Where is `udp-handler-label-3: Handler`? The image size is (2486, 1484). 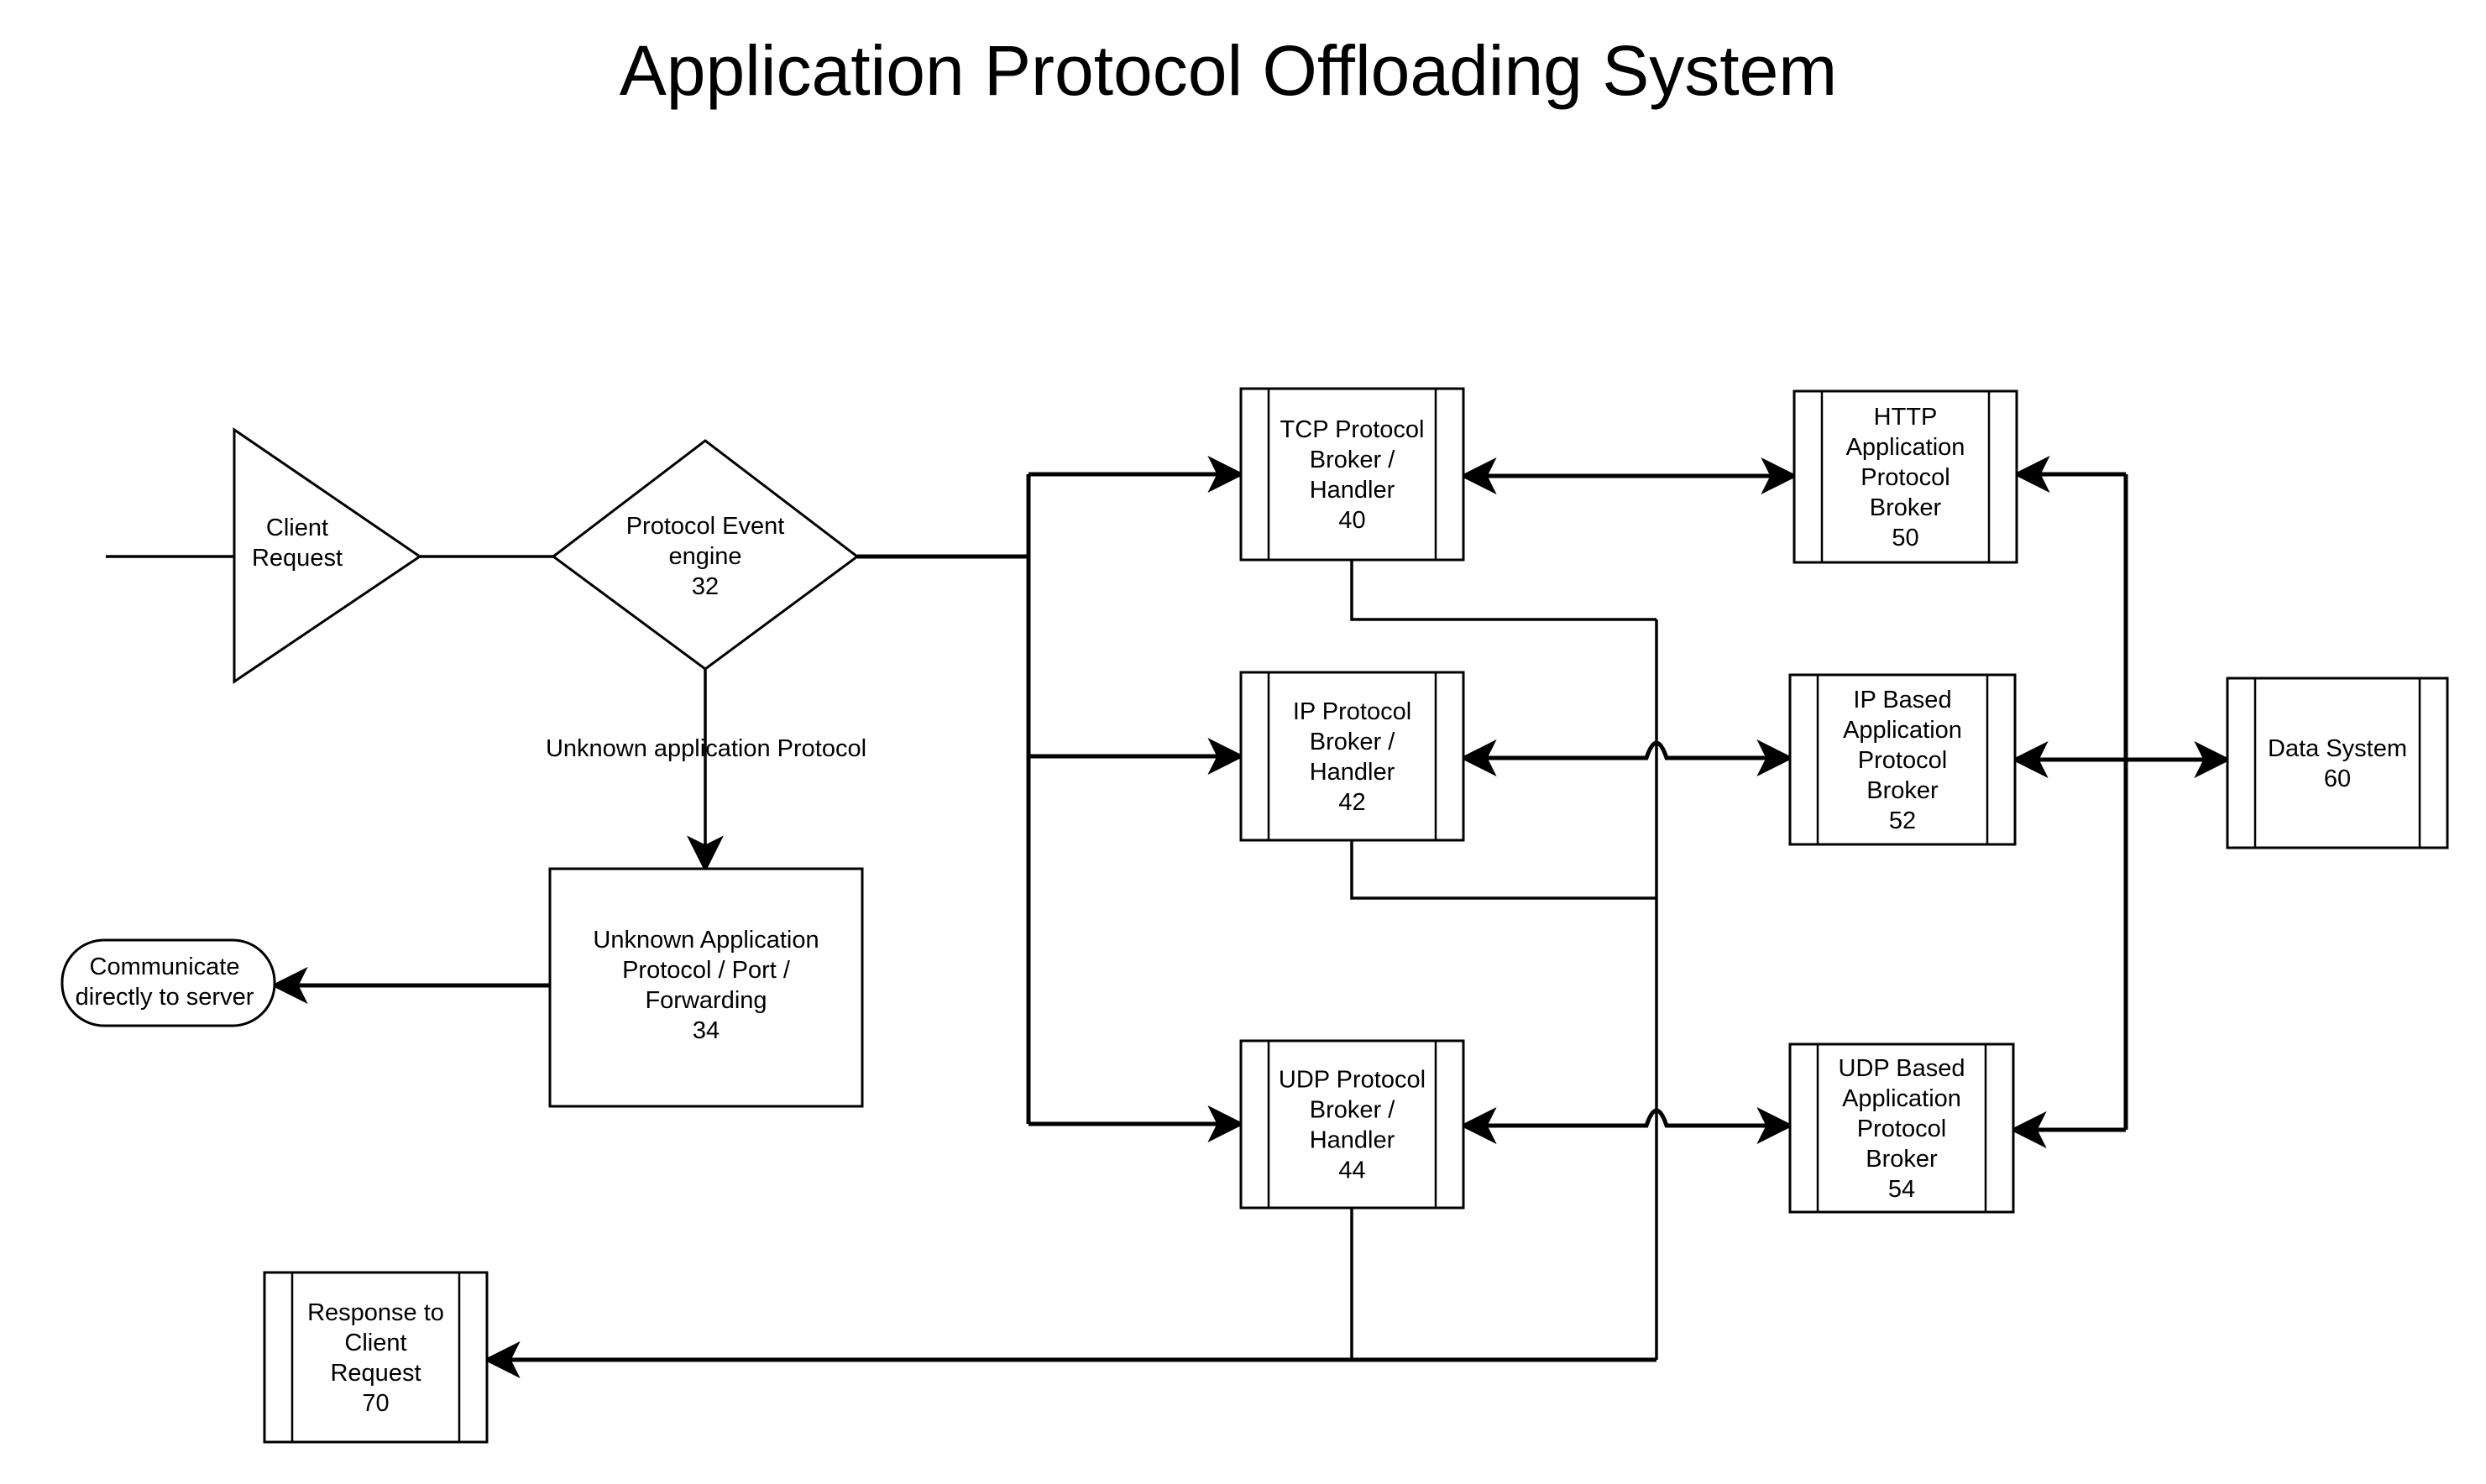 udp-handler-label-3: Handler is located at coordinates (1352, 1140).